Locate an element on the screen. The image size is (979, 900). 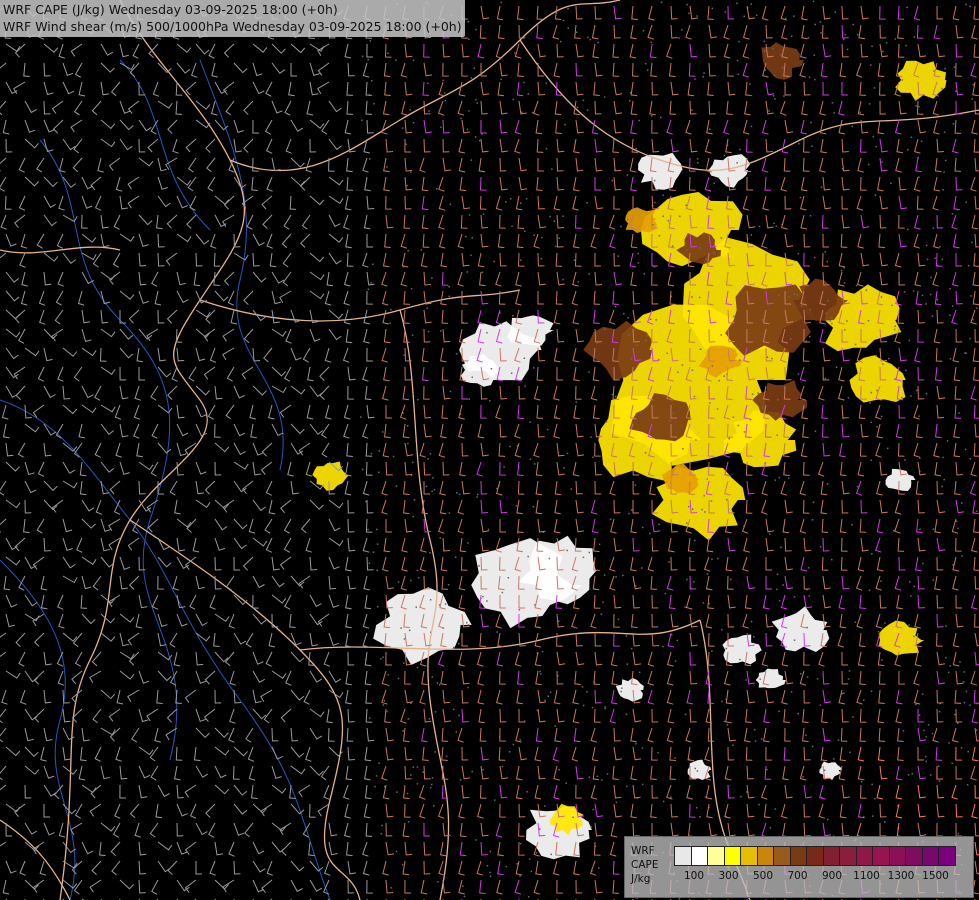
river-line is located at coordinates (108, 450).